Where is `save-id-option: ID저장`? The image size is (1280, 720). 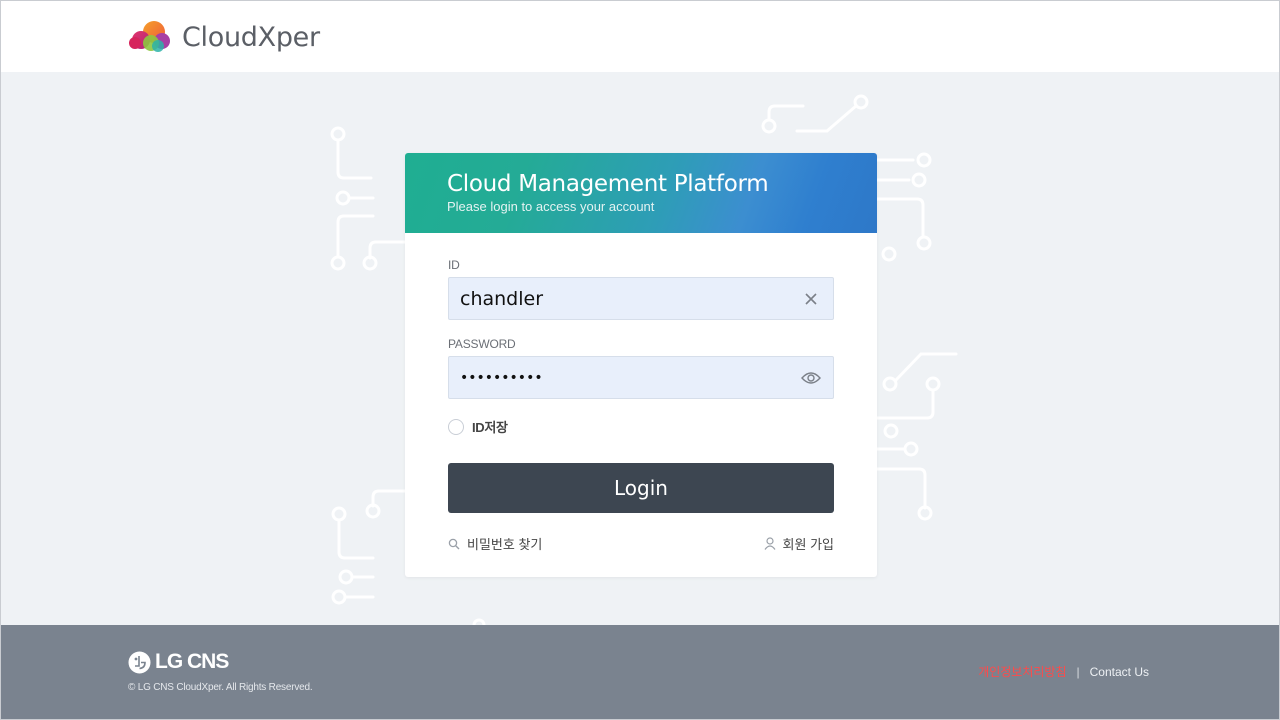 save-id-option: ID저장 is located at coordinates (478, 426).